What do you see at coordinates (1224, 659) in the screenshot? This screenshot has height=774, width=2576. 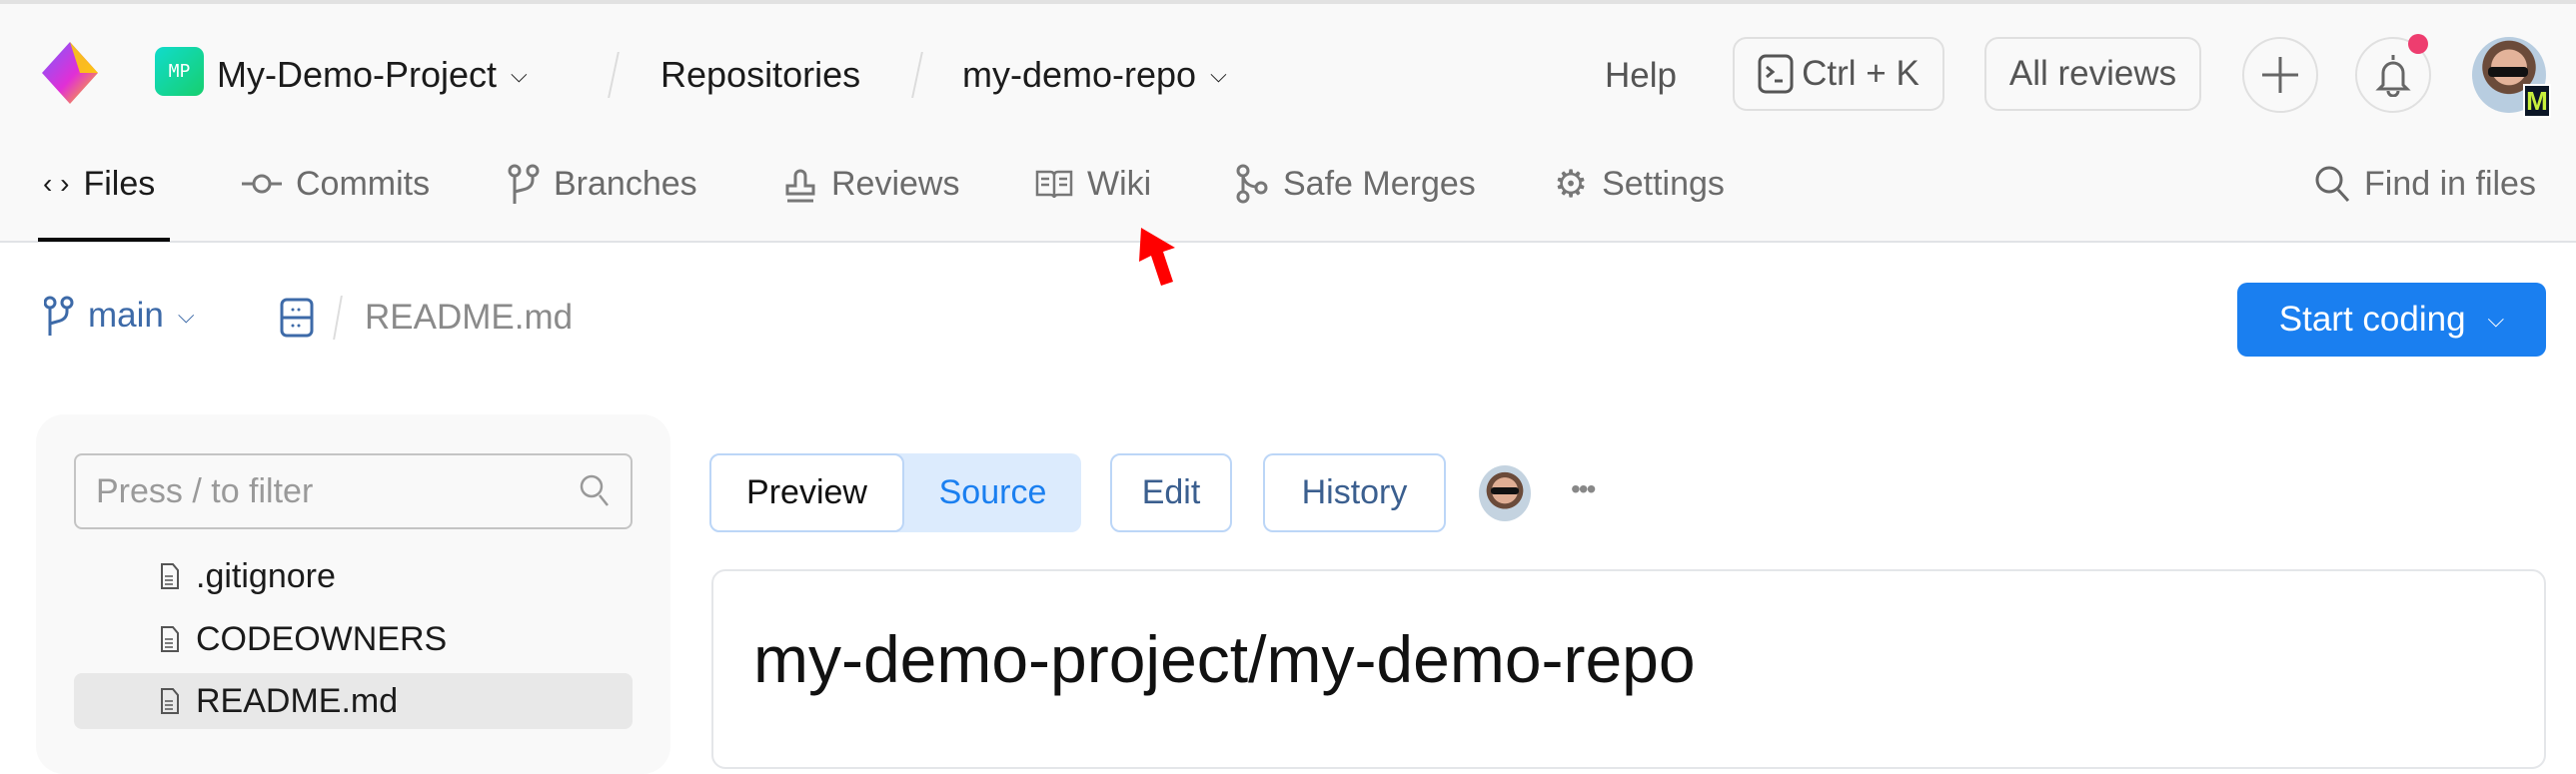 I see `readme-title: my-demo-project/my-demo-repo` at bounding box center [1224, 659].